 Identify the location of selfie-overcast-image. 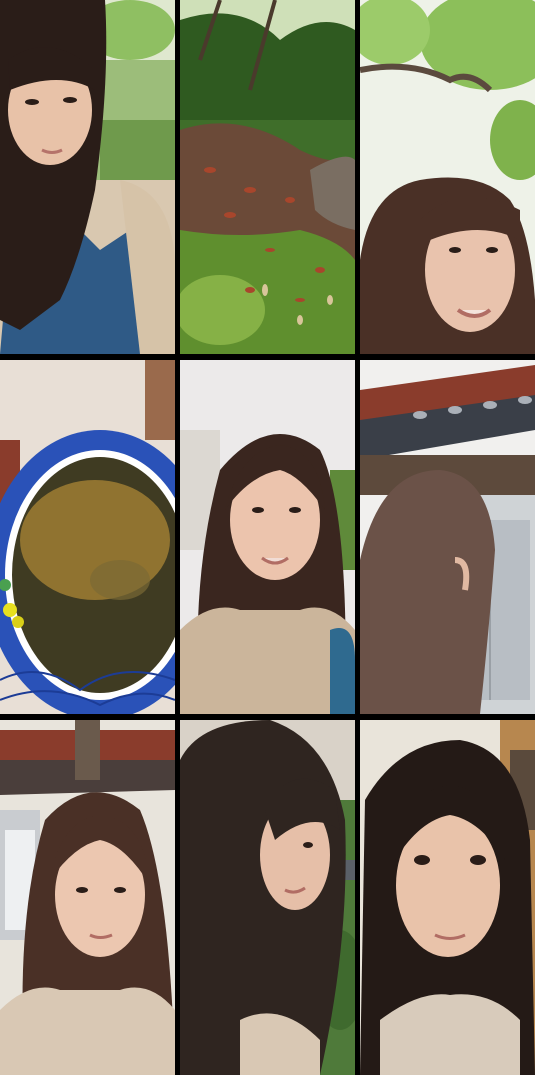
(267, 537).